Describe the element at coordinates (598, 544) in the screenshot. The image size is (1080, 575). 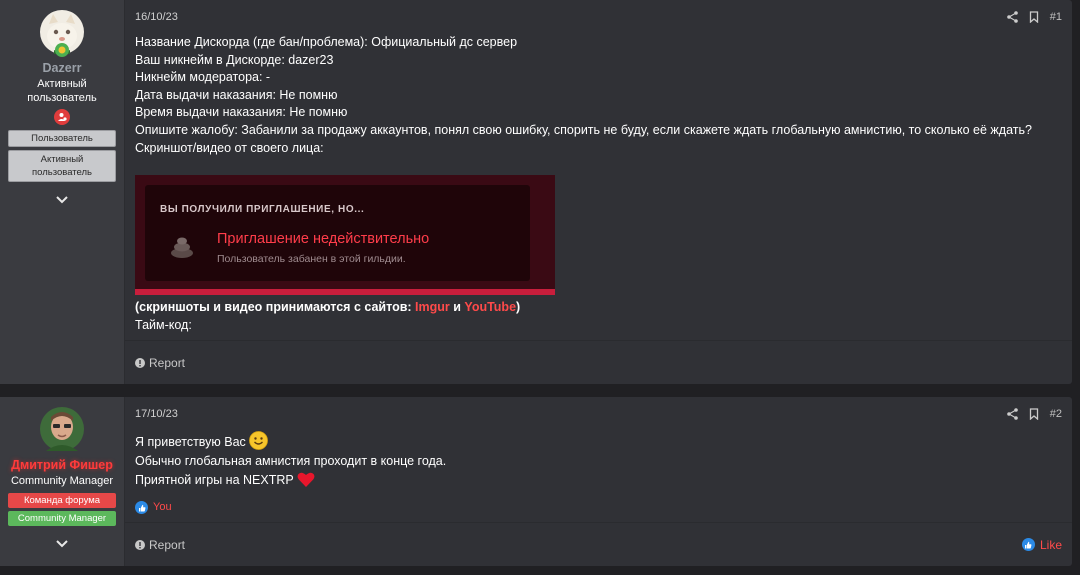
I see `post-footer: Report Like` at that location.